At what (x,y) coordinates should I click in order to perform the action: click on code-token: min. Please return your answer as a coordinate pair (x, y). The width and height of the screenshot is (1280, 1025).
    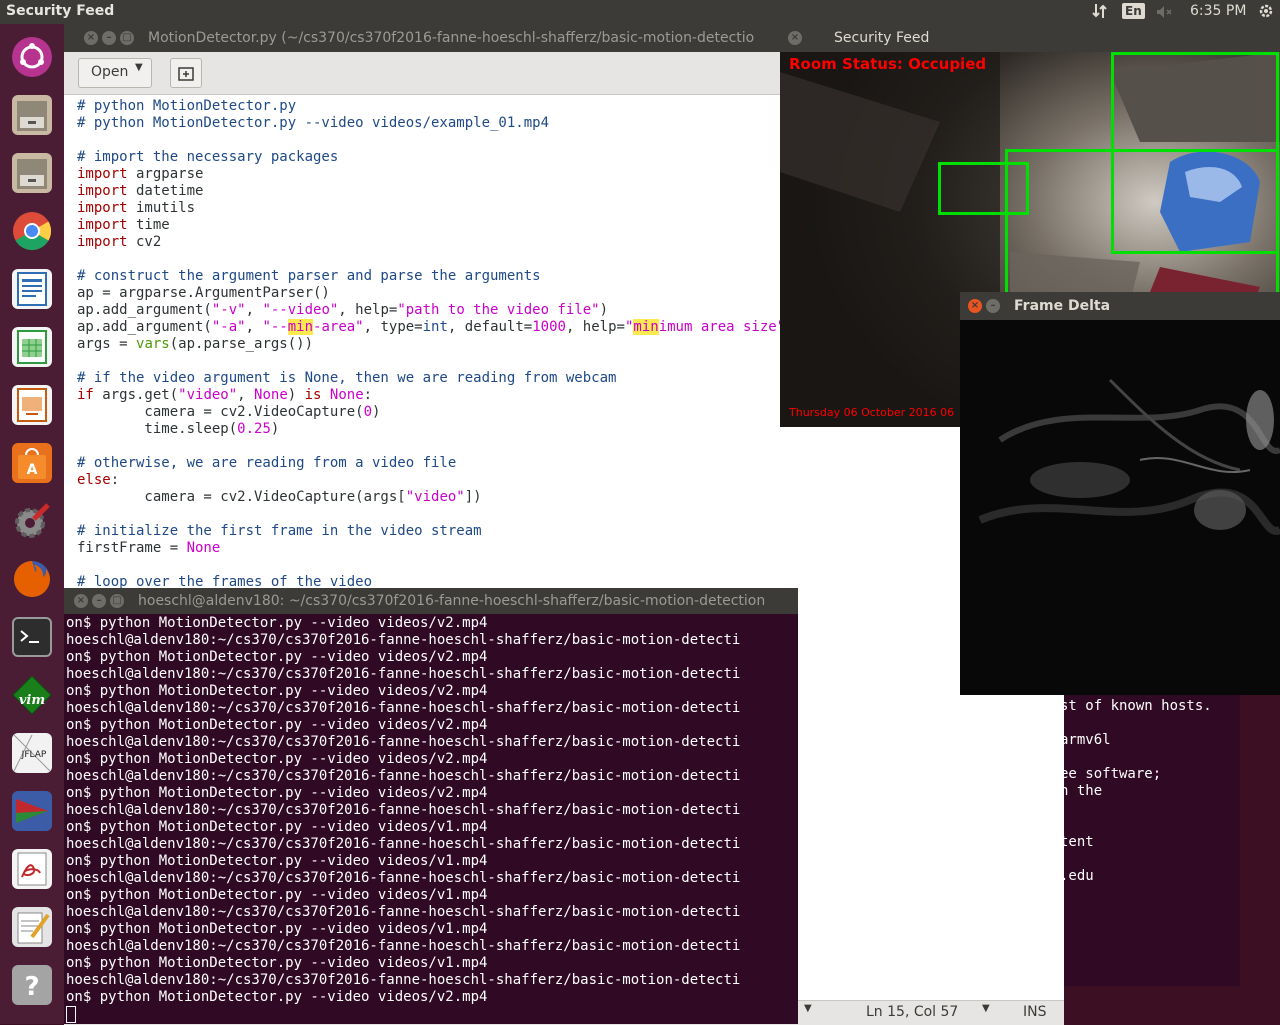
    Looking at the image, I should click on (646, 327).